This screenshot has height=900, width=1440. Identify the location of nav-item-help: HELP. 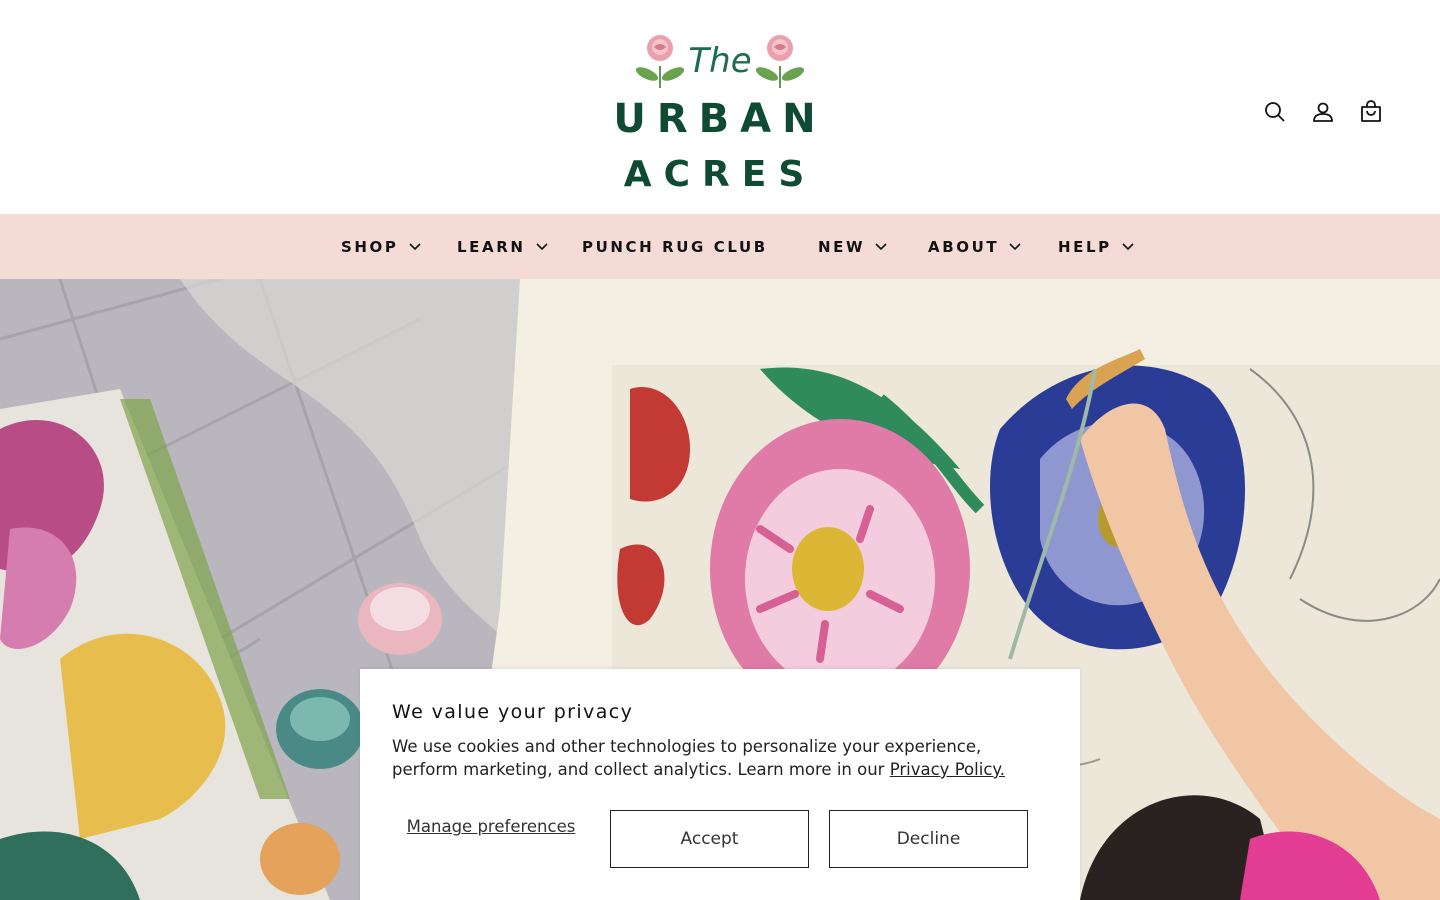
(1096, 246).